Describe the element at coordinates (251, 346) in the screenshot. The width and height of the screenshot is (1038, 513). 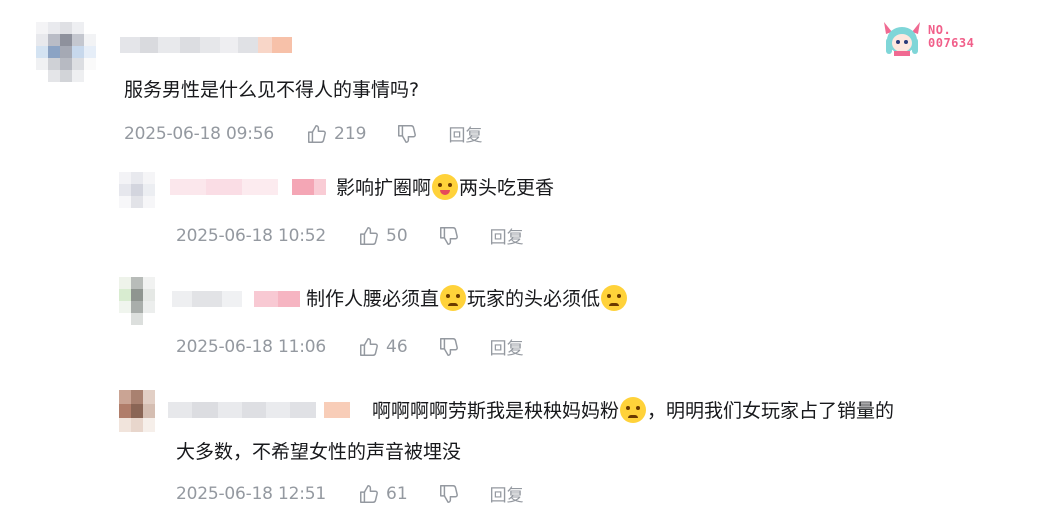
I see `comment-time: 2025-06-18 11:06` at that location.